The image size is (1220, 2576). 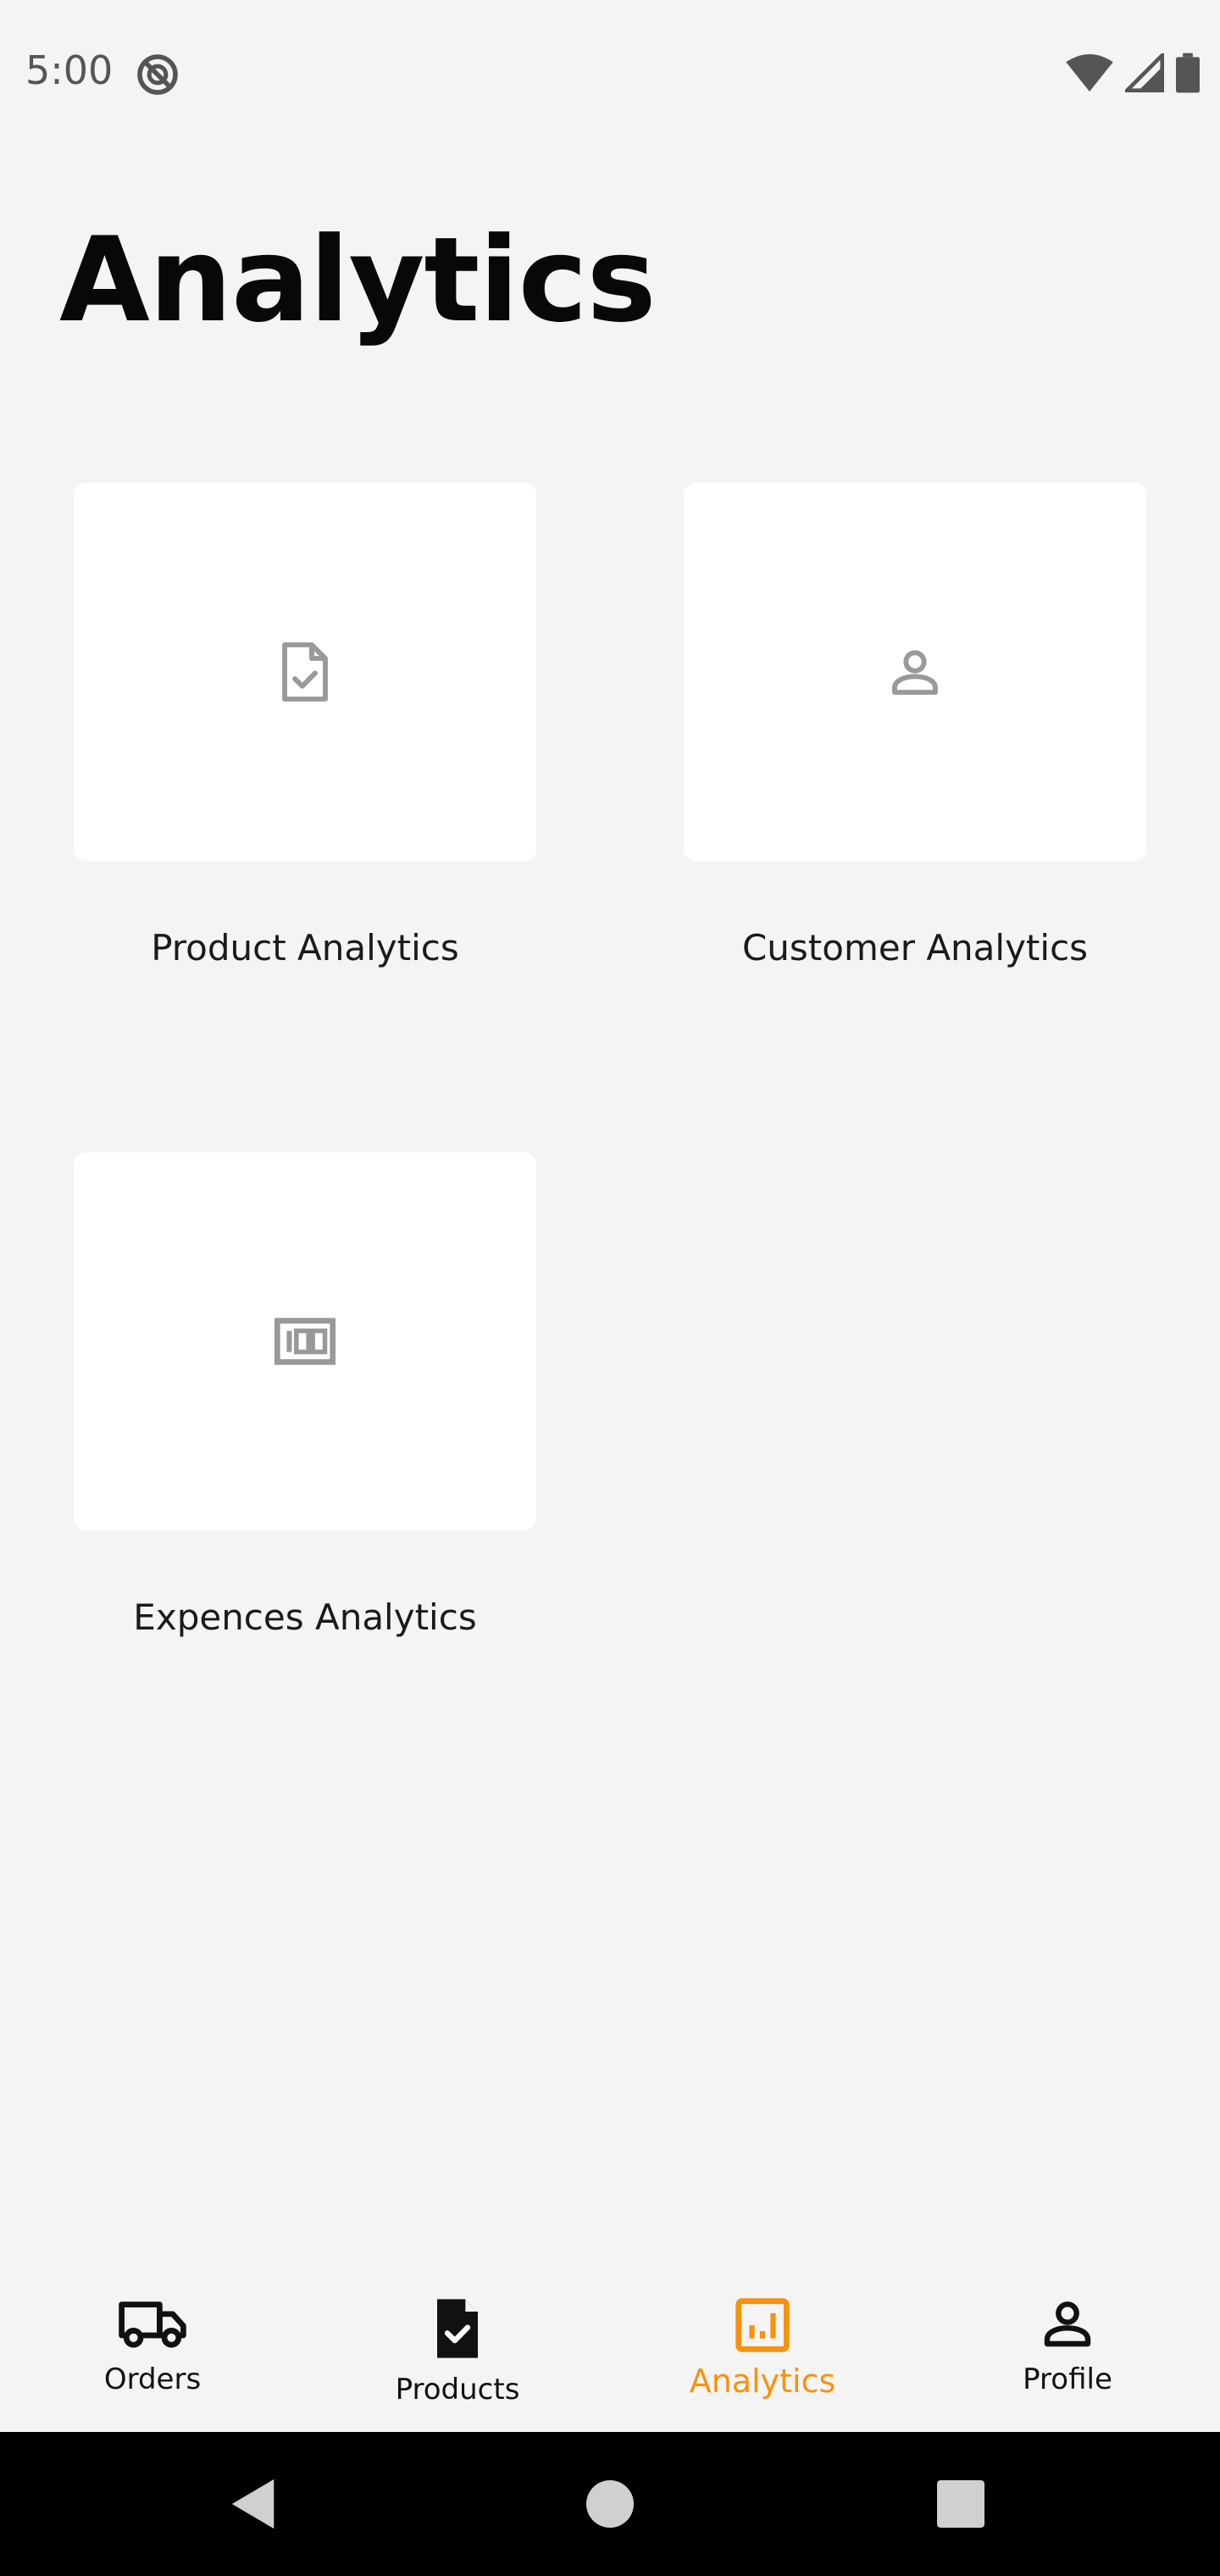 What do you see at coordinates (915, 948) in the screenshot?
I see `customer-analytics-label: Customer Analytics` at bounding box center [915, 948].